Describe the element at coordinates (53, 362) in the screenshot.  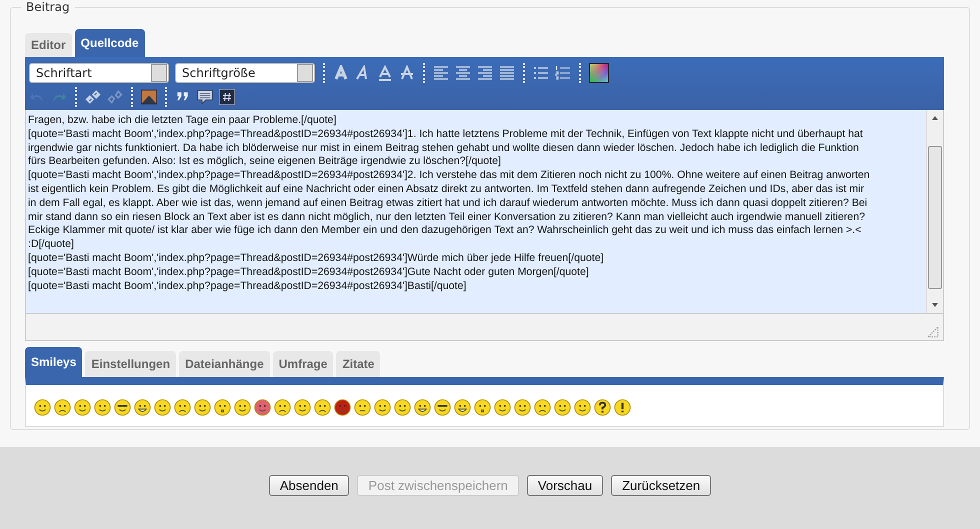
I see `options-tab: Smileys` at that location.